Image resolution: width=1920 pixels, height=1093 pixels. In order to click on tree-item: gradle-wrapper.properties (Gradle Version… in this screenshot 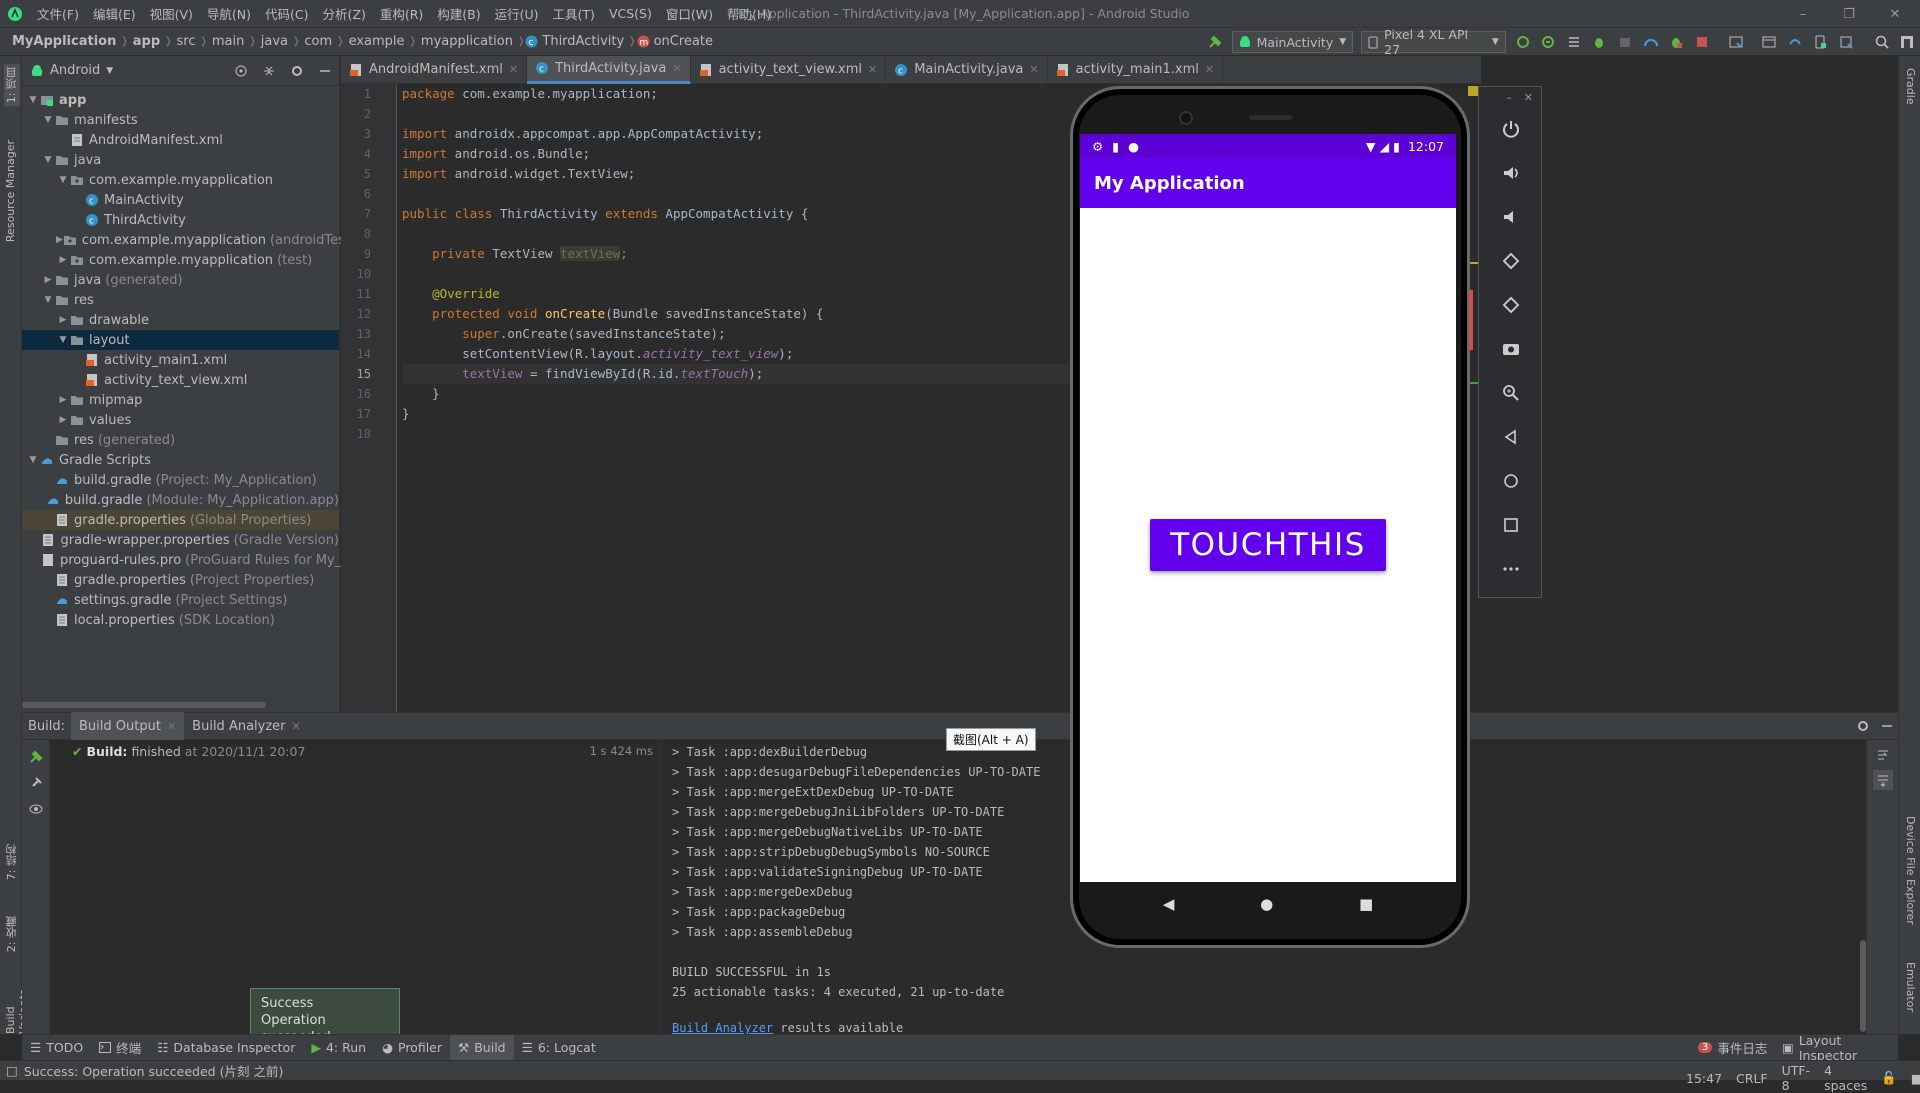, I will do `click(180, 540)`.